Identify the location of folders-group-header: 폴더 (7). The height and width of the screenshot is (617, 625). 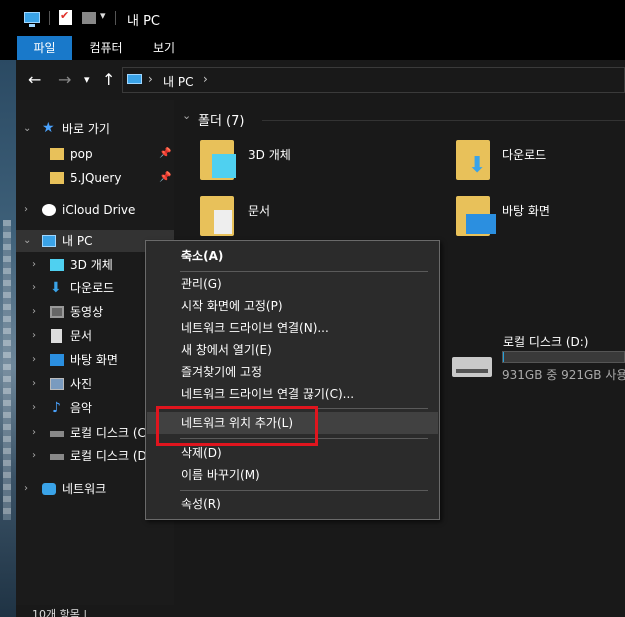
(221, 119).